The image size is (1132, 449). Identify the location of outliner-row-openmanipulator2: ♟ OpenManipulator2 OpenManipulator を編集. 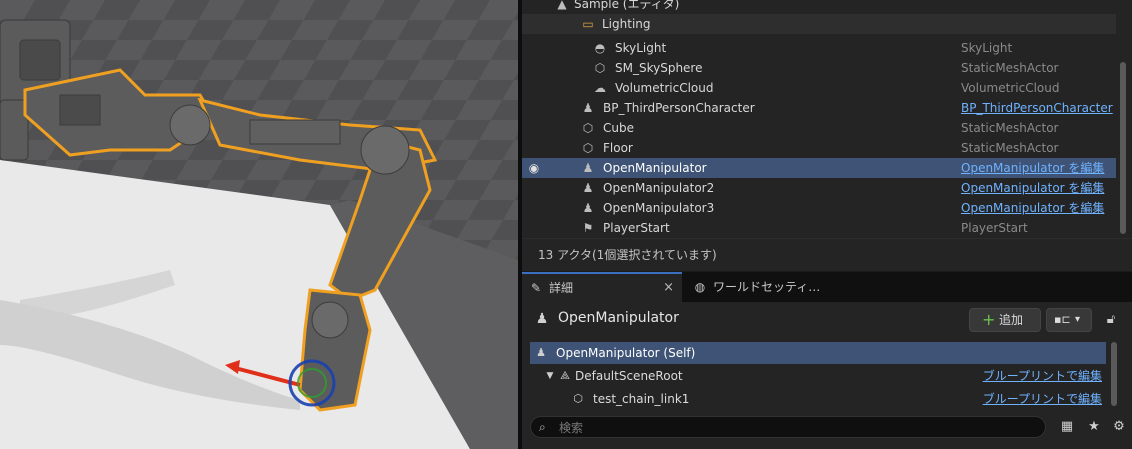
(819, 188).